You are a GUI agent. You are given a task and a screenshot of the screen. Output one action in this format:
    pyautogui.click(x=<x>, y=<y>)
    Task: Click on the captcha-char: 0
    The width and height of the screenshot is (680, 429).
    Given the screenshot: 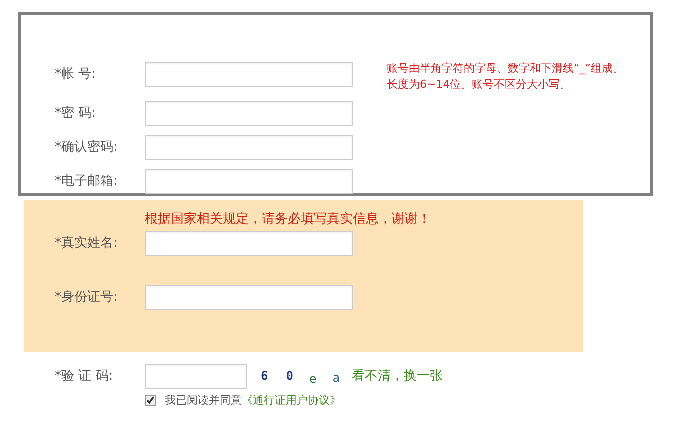 What is the action you would take?
    pyautogui.click(x=290, y=376)
    